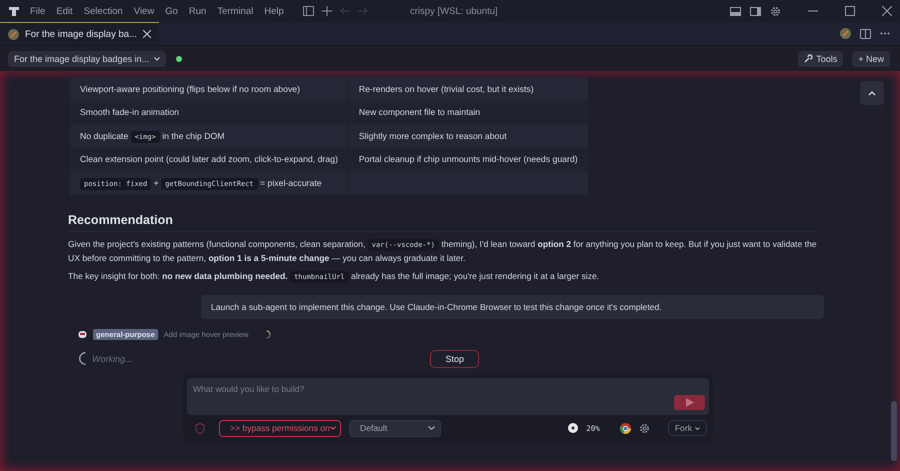 The image size is (900, 471). Describe the element at coordinates (82, 358) in the screenshot. I see `spinner-icon` at that location.